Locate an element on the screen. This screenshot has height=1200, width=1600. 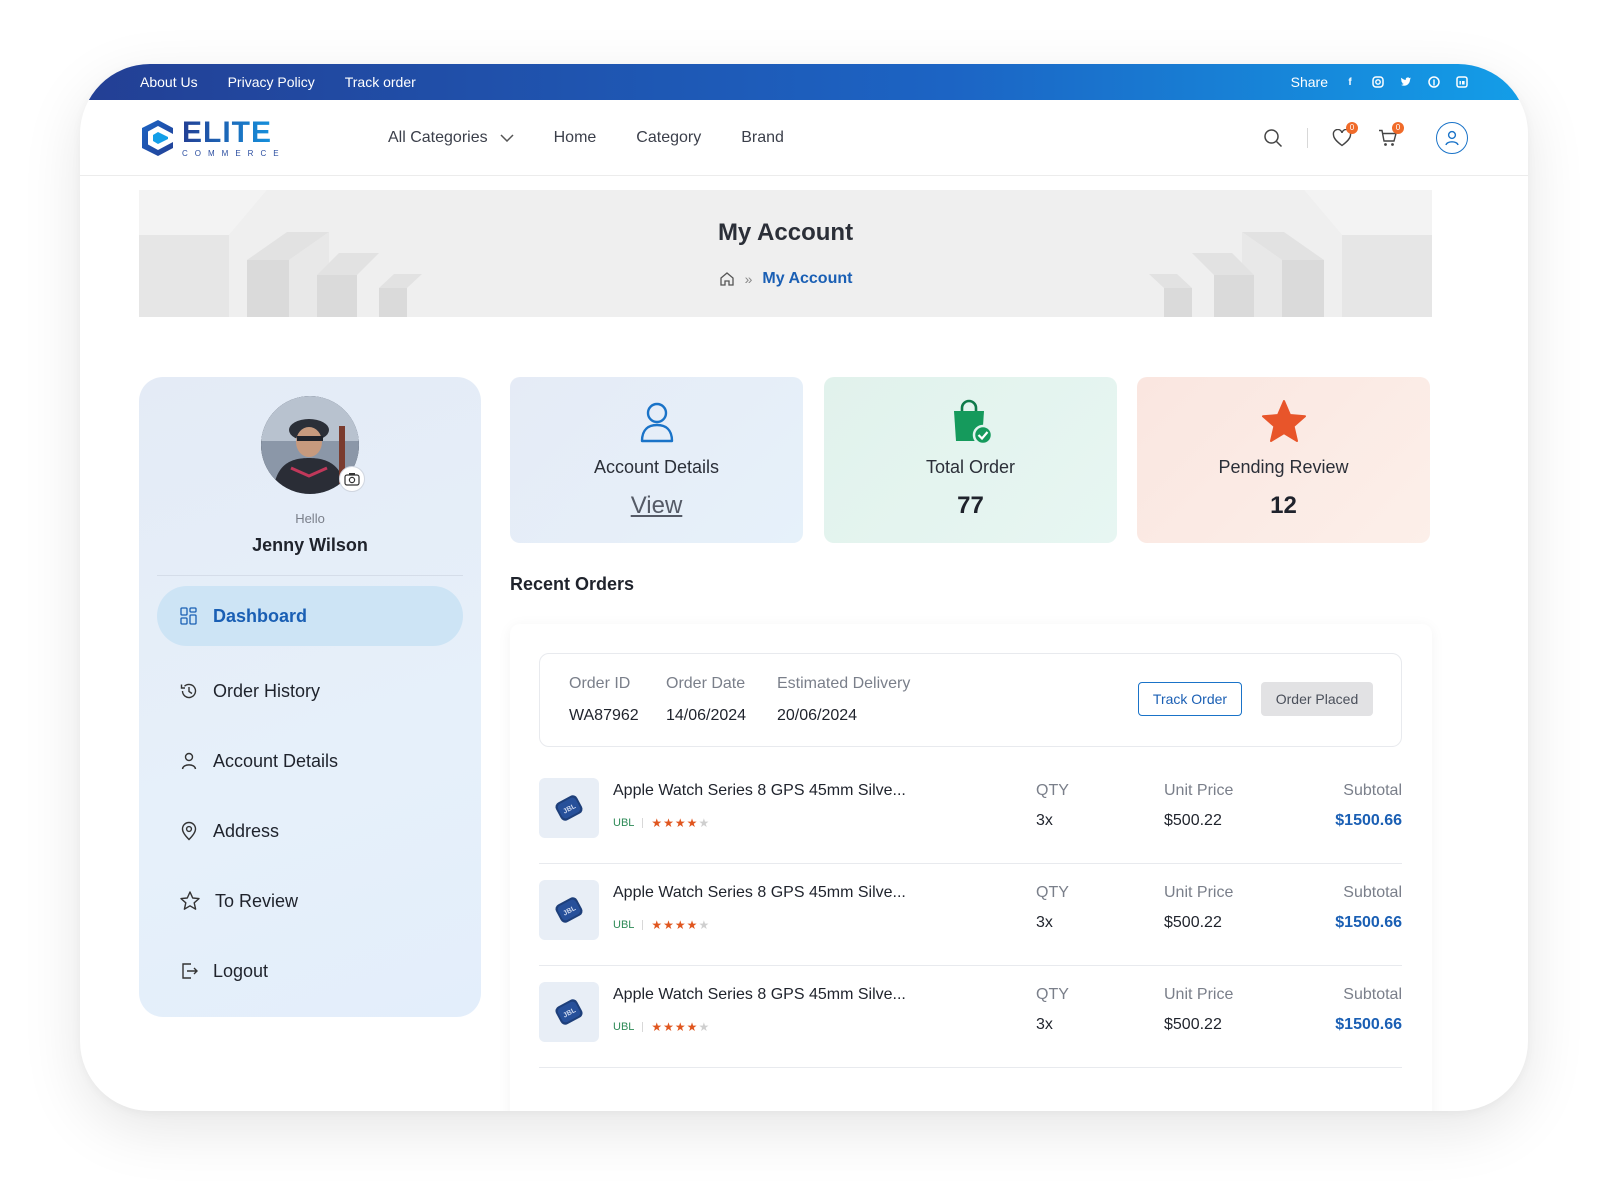
sidebar-item-to-review: To Review is located at coordinates (310, 901).